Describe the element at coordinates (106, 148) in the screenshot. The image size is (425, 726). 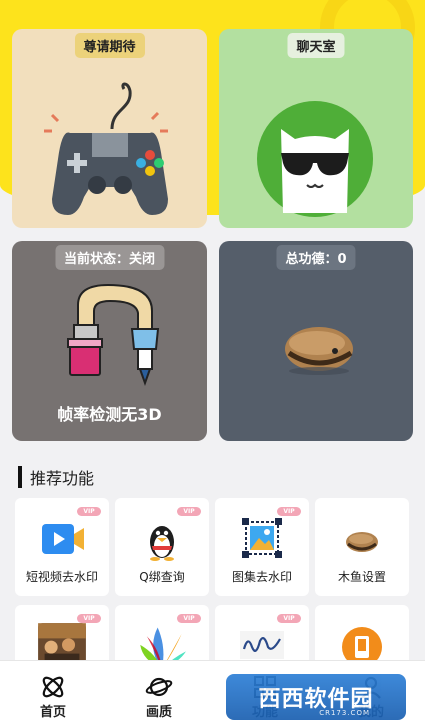
I see `gamepad-icon` at that location.